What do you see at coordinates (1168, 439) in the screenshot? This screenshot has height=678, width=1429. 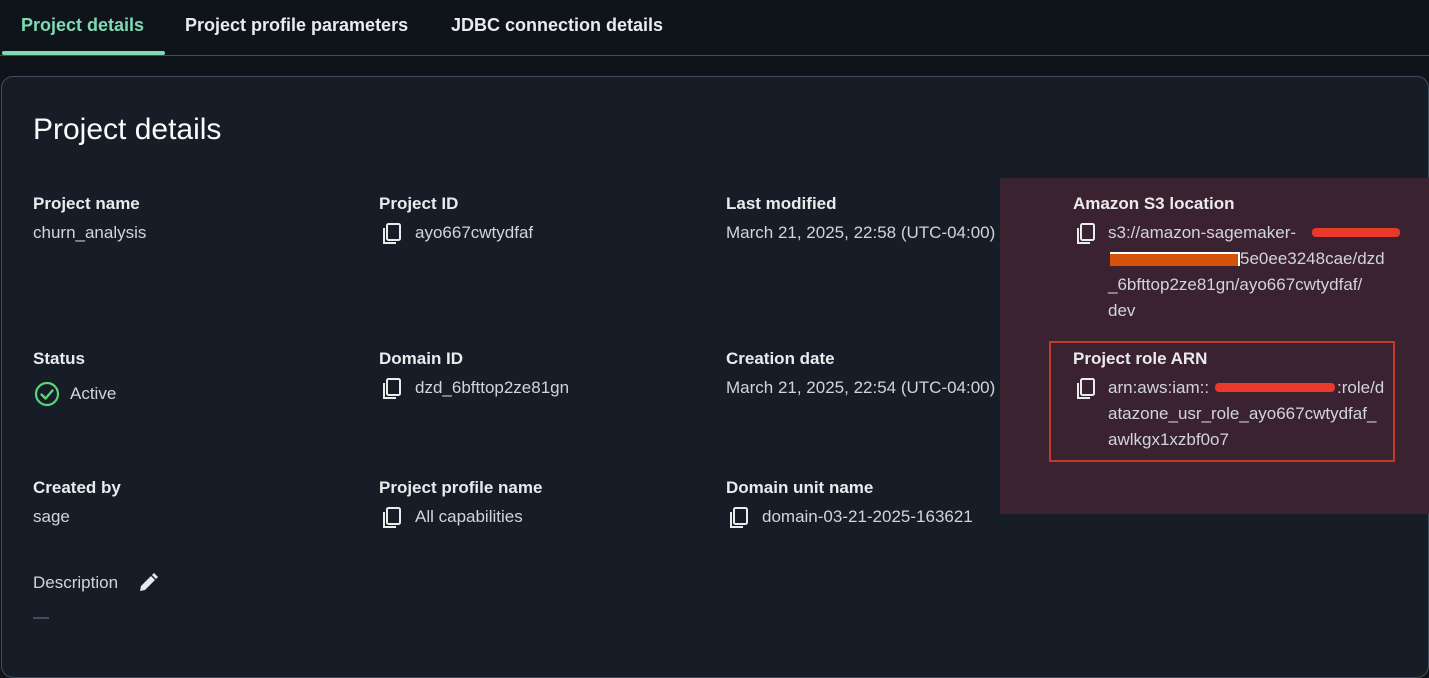 I see `role-arn-line-4: awlkgx1xzbf0o7` at bounding box center [1168, 439].